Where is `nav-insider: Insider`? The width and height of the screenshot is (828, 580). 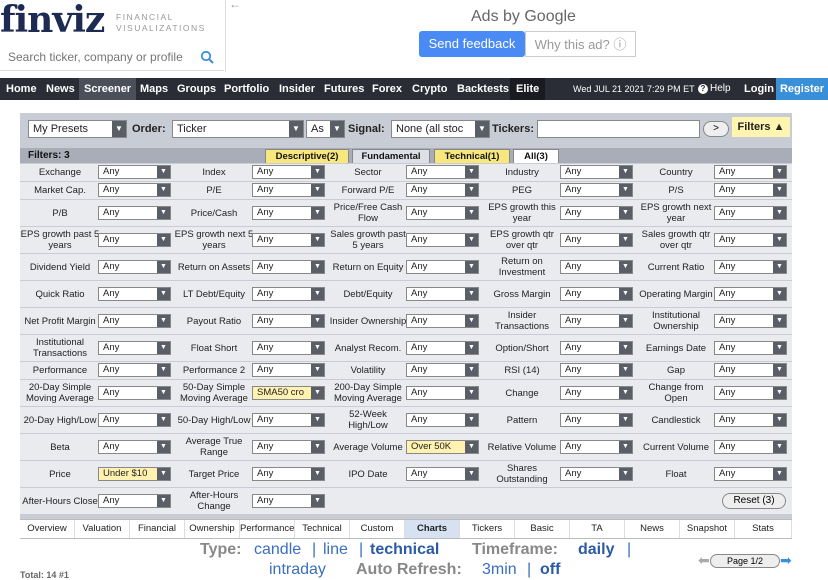
nav-insider: Insider is located at coordinates (297, 89).